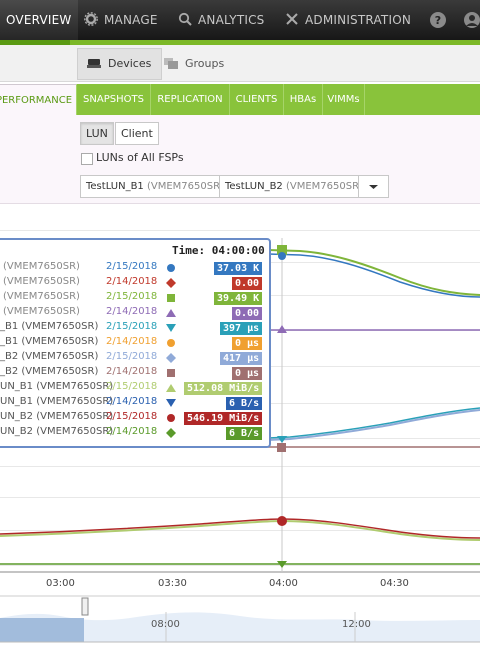 The image size is (480, 650). Describe the element at coordinates (358, 20) in the screenshot. I see `nav-administration-label: ADMINISTRATION` at that location.